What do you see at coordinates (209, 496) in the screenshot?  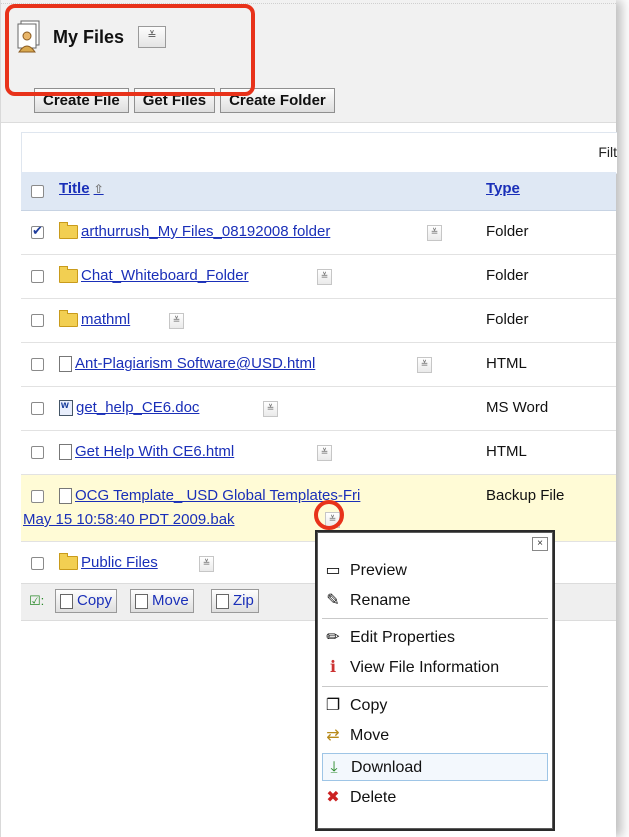 I see `file-link: OCG Template_ USD Global Templates-Fri` at bounding box center [209, 496].